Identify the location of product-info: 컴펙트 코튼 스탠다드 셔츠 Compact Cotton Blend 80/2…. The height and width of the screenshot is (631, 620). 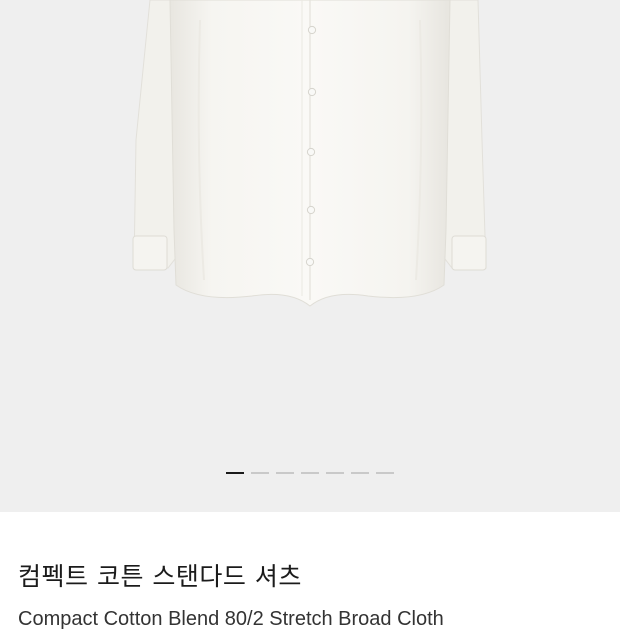
(310, 595).